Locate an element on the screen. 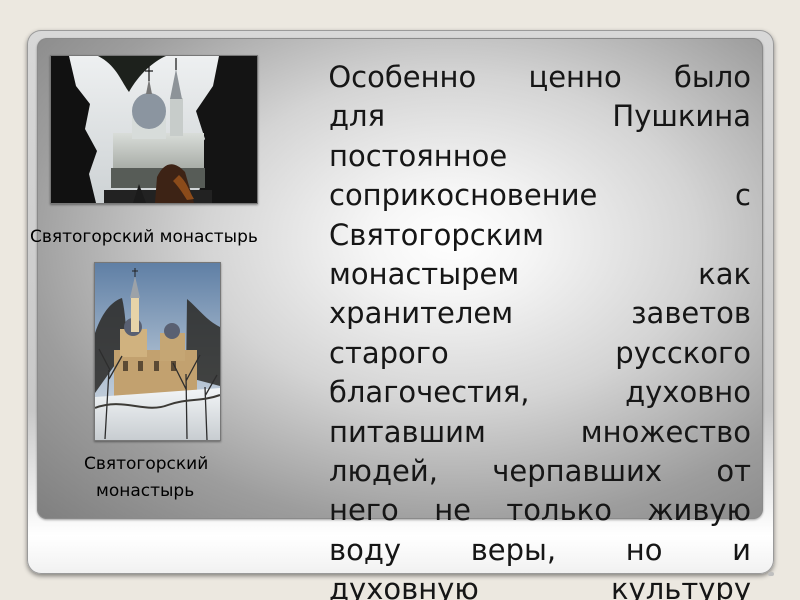  quote-line: благочестия, духовно is located at coordinates (540, 392).